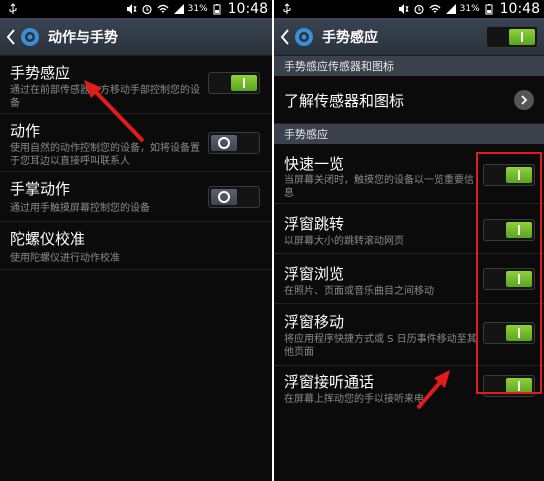 This screenshot has height=481, width=544. I want to click on row-desc: 将应用程序快捷方式或 S 日历事件移动至其他页面, so click(380, 346).